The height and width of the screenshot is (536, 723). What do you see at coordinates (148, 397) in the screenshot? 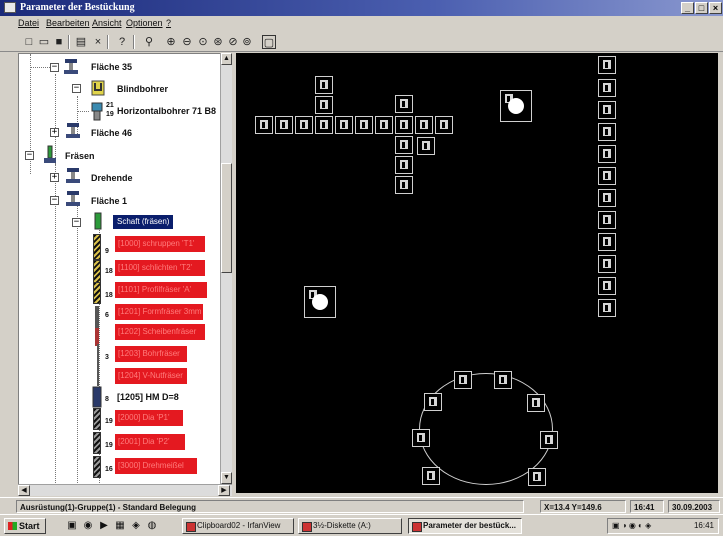
I see `tool-item: [1205] HM D=8` at bounding box center [148, 397].